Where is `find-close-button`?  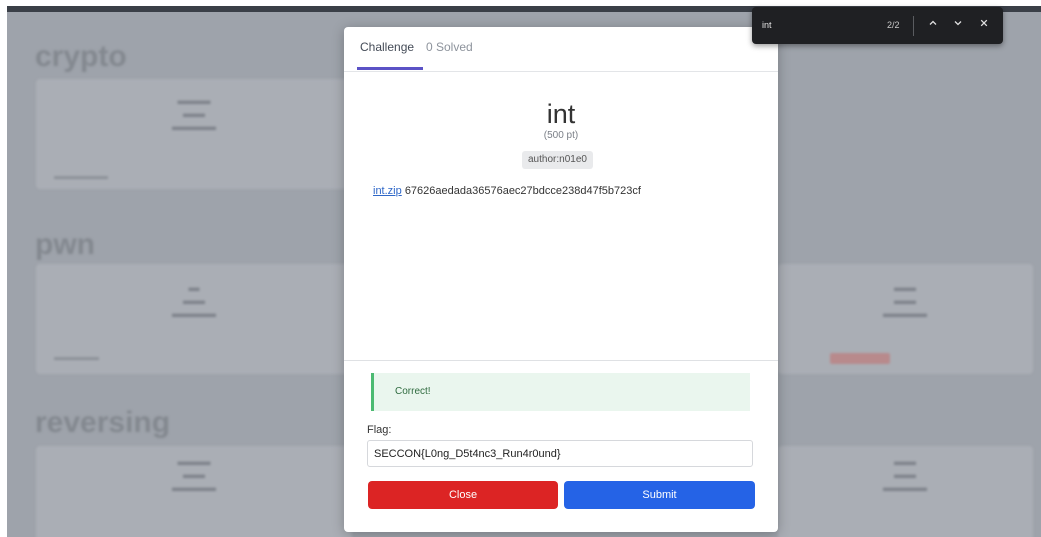
find-close-button is located at coordinates (984, 25).